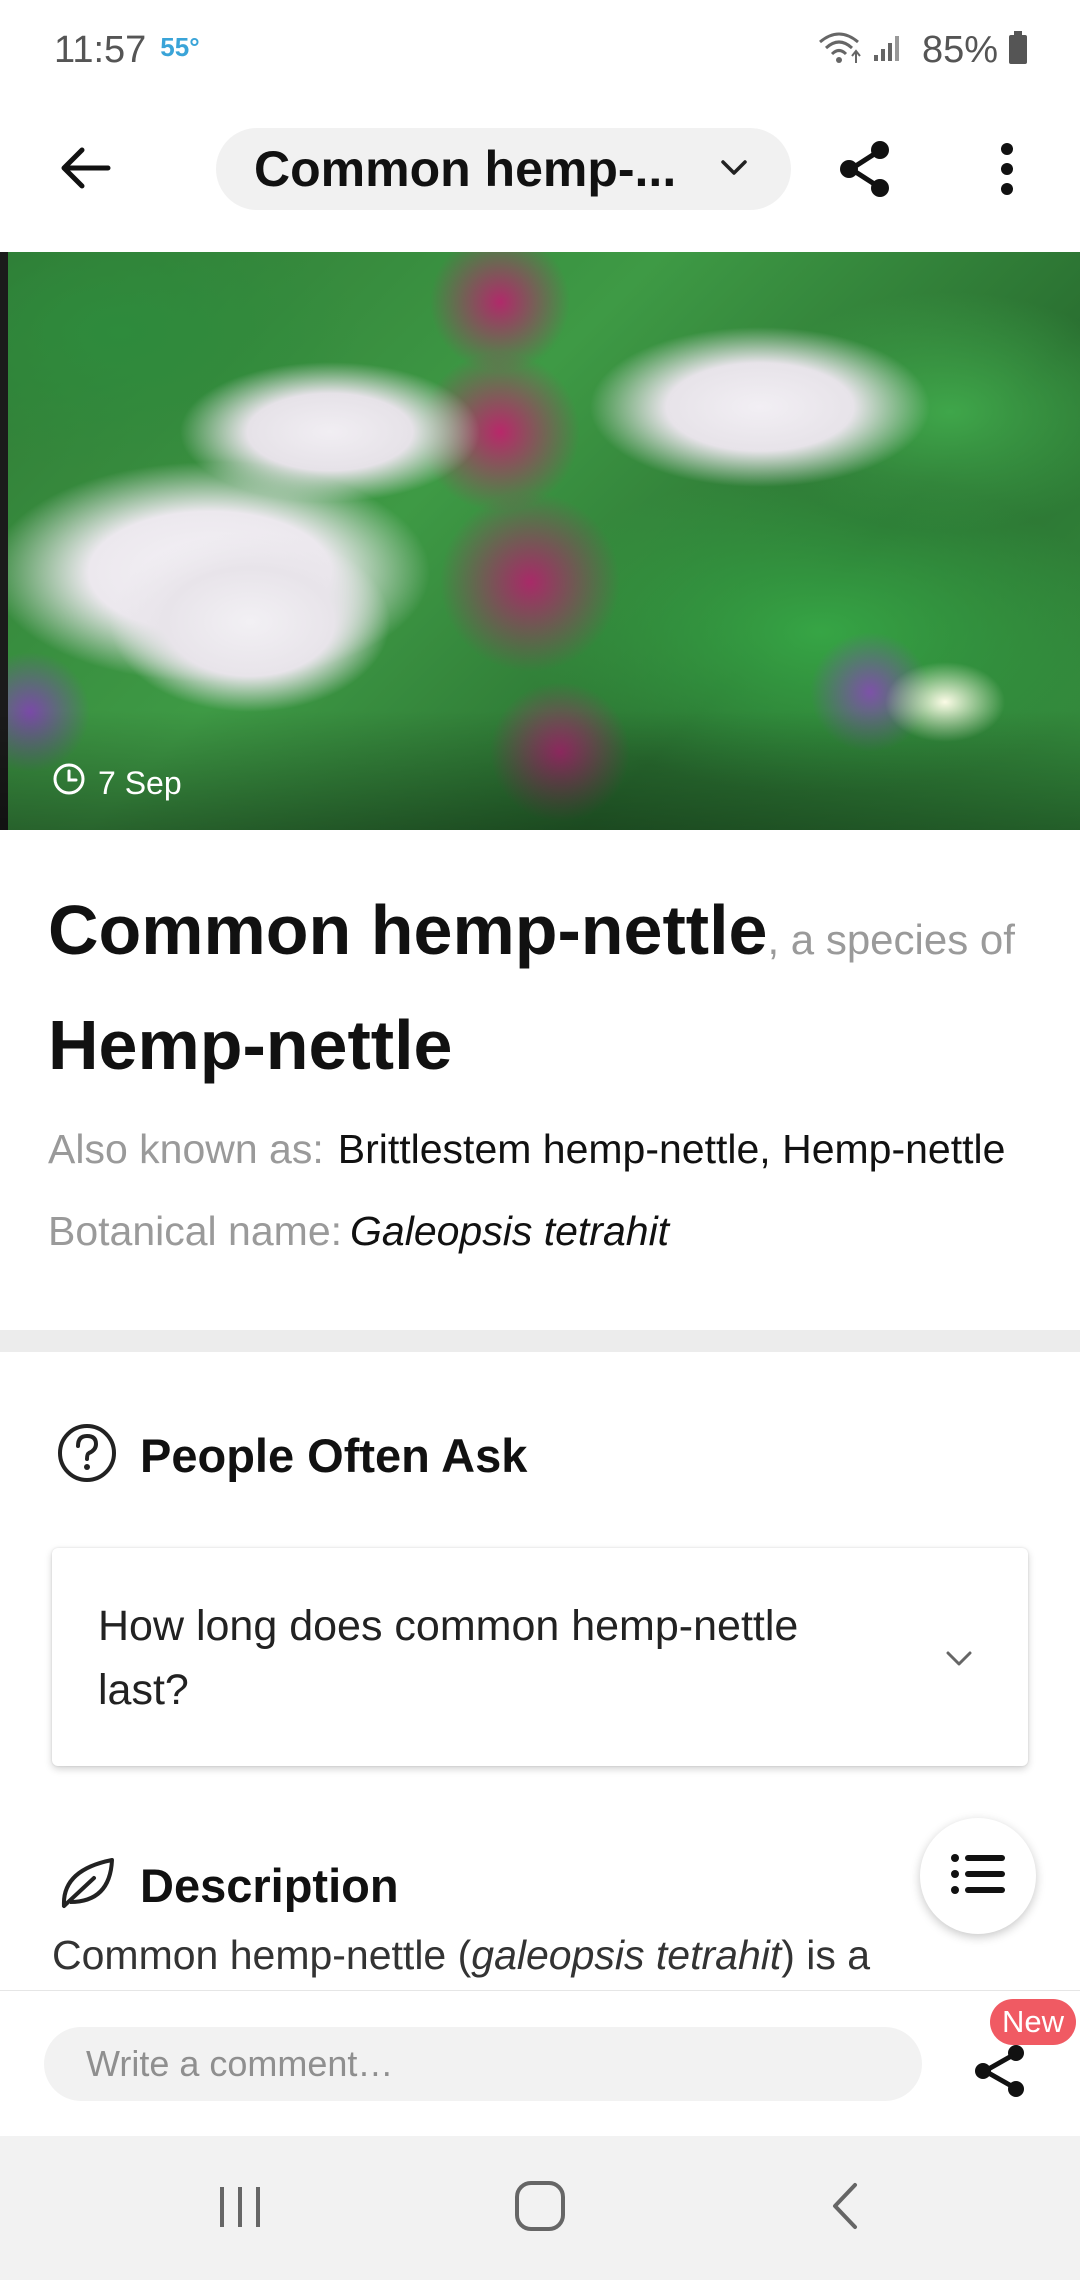 Image resolution: width=1080 pixels, height=2280 pixels. Describe the element at coordinates (887, 50) in the screenshot. I see `signal-icon` at that location.